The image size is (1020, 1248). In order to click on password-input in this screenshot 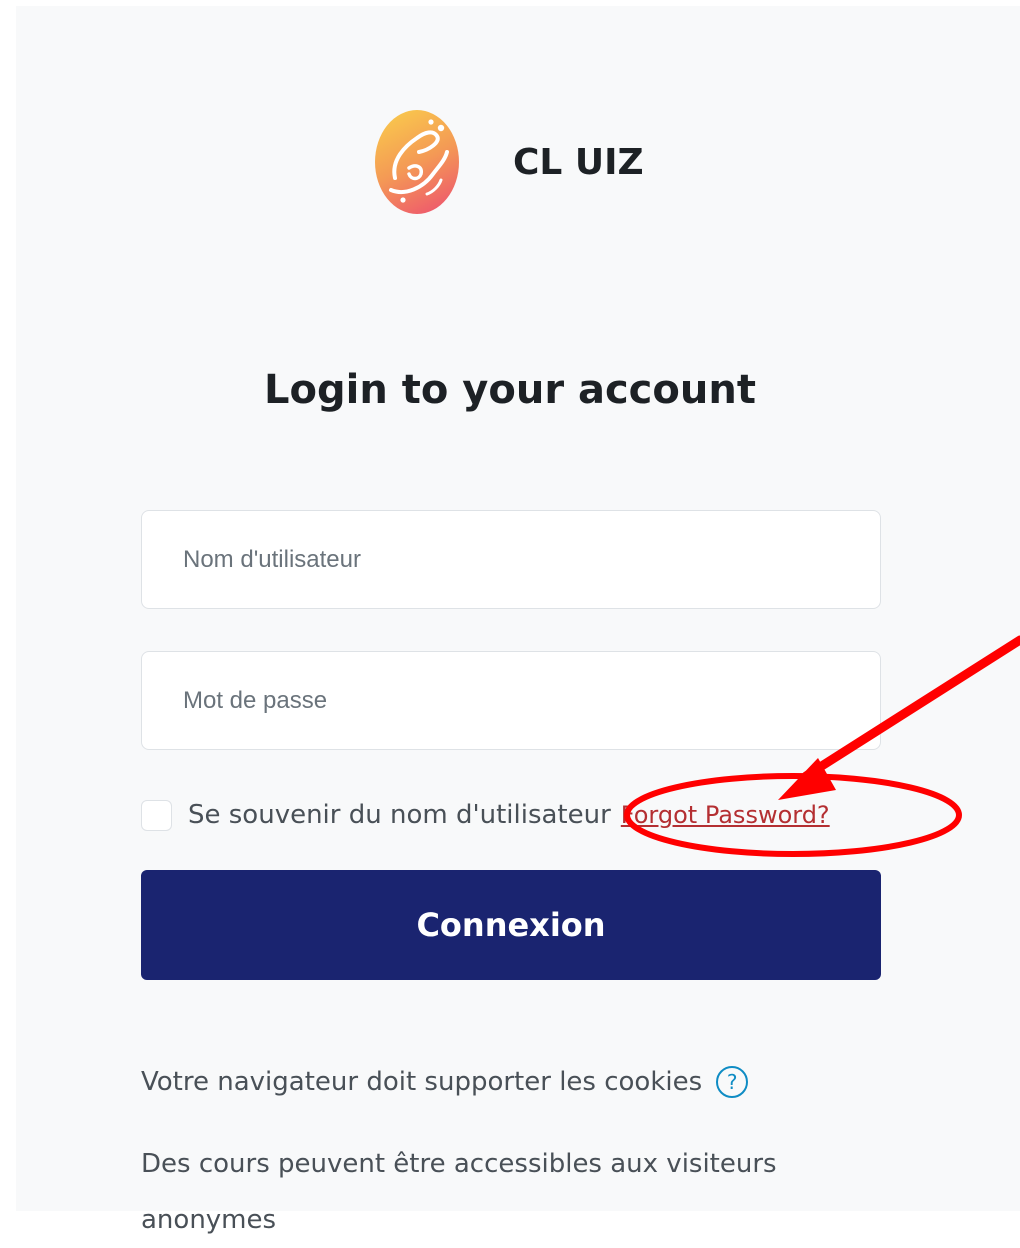, I will do `click(511, 700)`.